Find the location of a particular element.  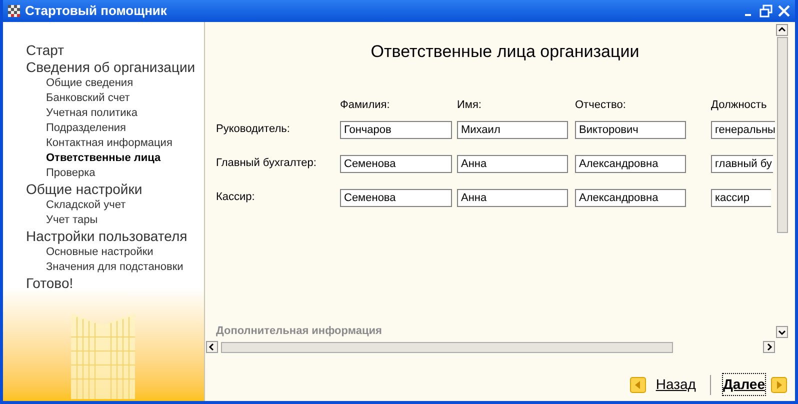

nav-item: Основные настройки is located at coordinates (115, 252).